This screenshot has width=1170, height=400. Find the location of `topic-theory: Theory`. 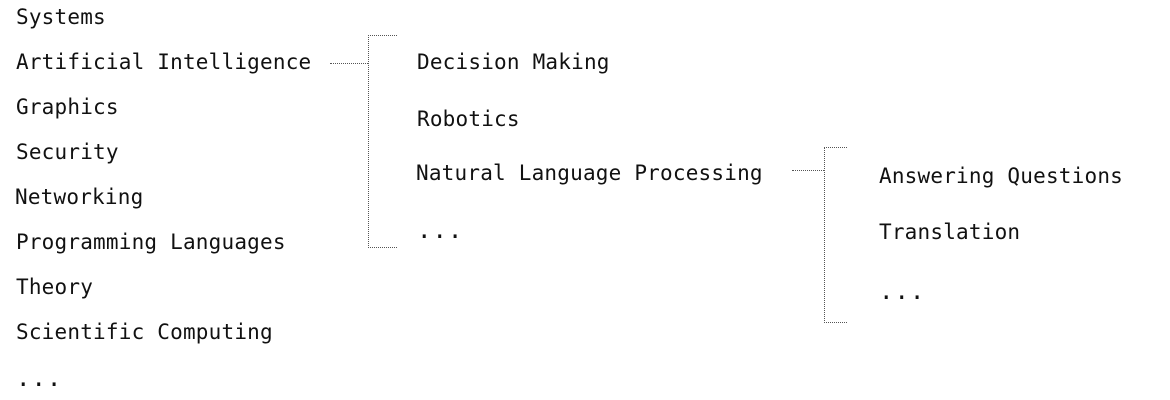

topic-theory: Theory is located at coordinates (55, 287).